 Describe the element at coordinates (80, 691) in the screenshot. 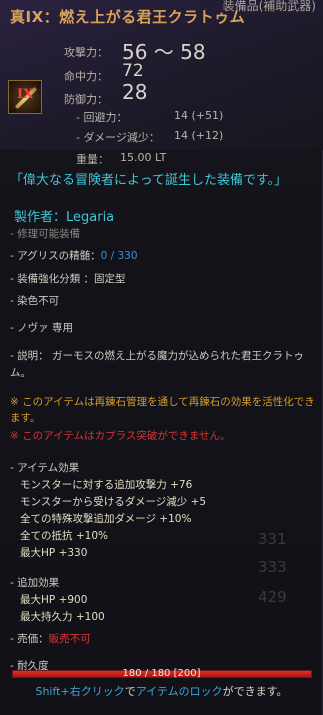

I see `hint-key: Shift+右クリック` at that location.